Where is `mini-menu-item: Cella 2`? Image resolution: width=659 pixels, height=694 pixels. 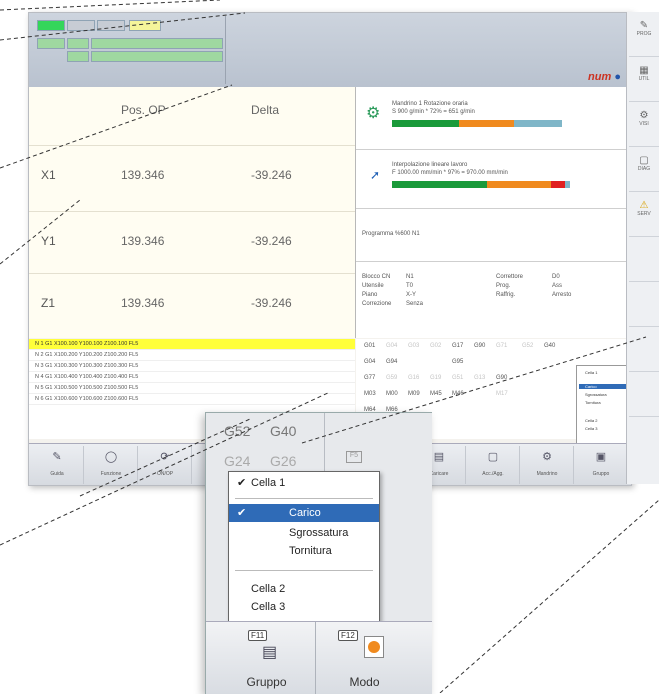
mini-menu-item: Cella 2 is located at coordinates (591, 420).